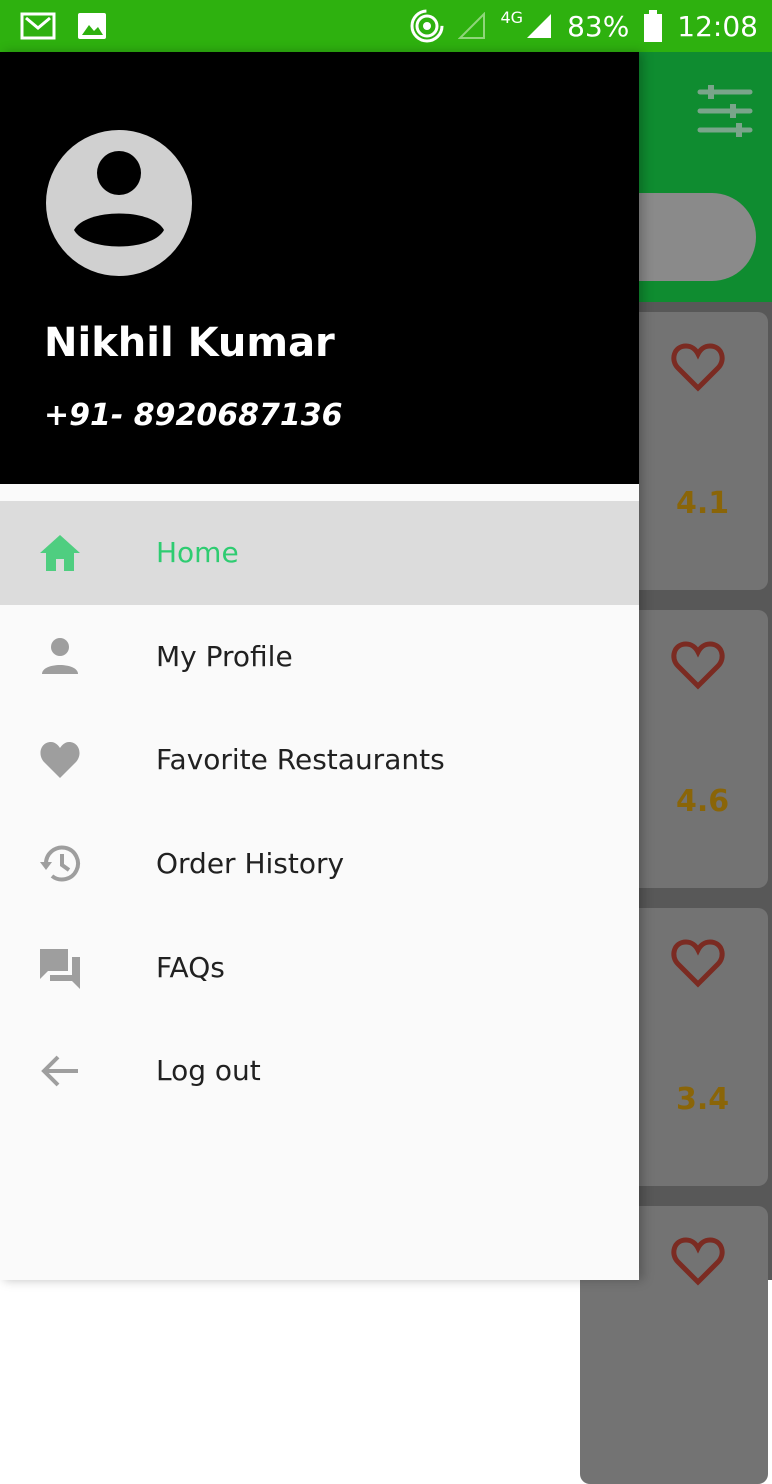 This screenshot has height=1484, width=772. Describe the element at coordinates (119, 203) in the screenshot. I see `avatar` at that location.